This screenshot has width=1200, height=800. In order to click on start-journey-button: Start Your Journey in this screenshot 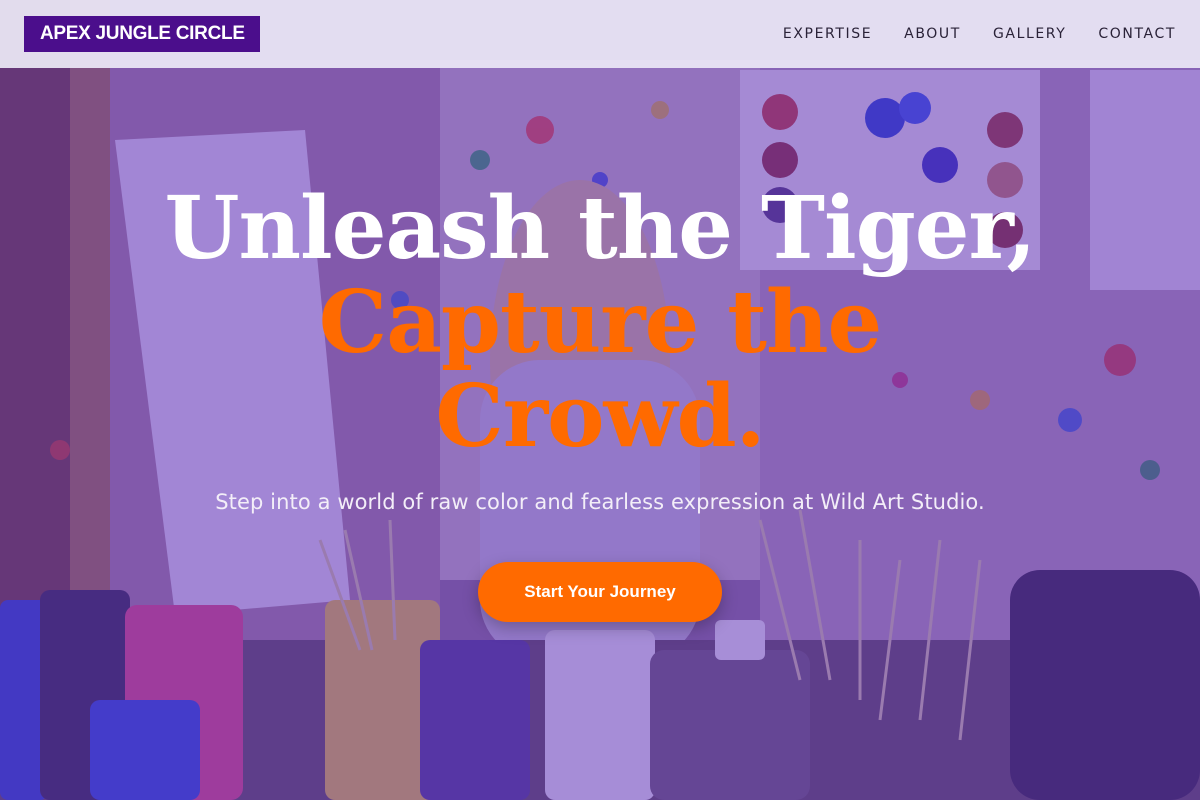, I will do `click(600, 592)`.